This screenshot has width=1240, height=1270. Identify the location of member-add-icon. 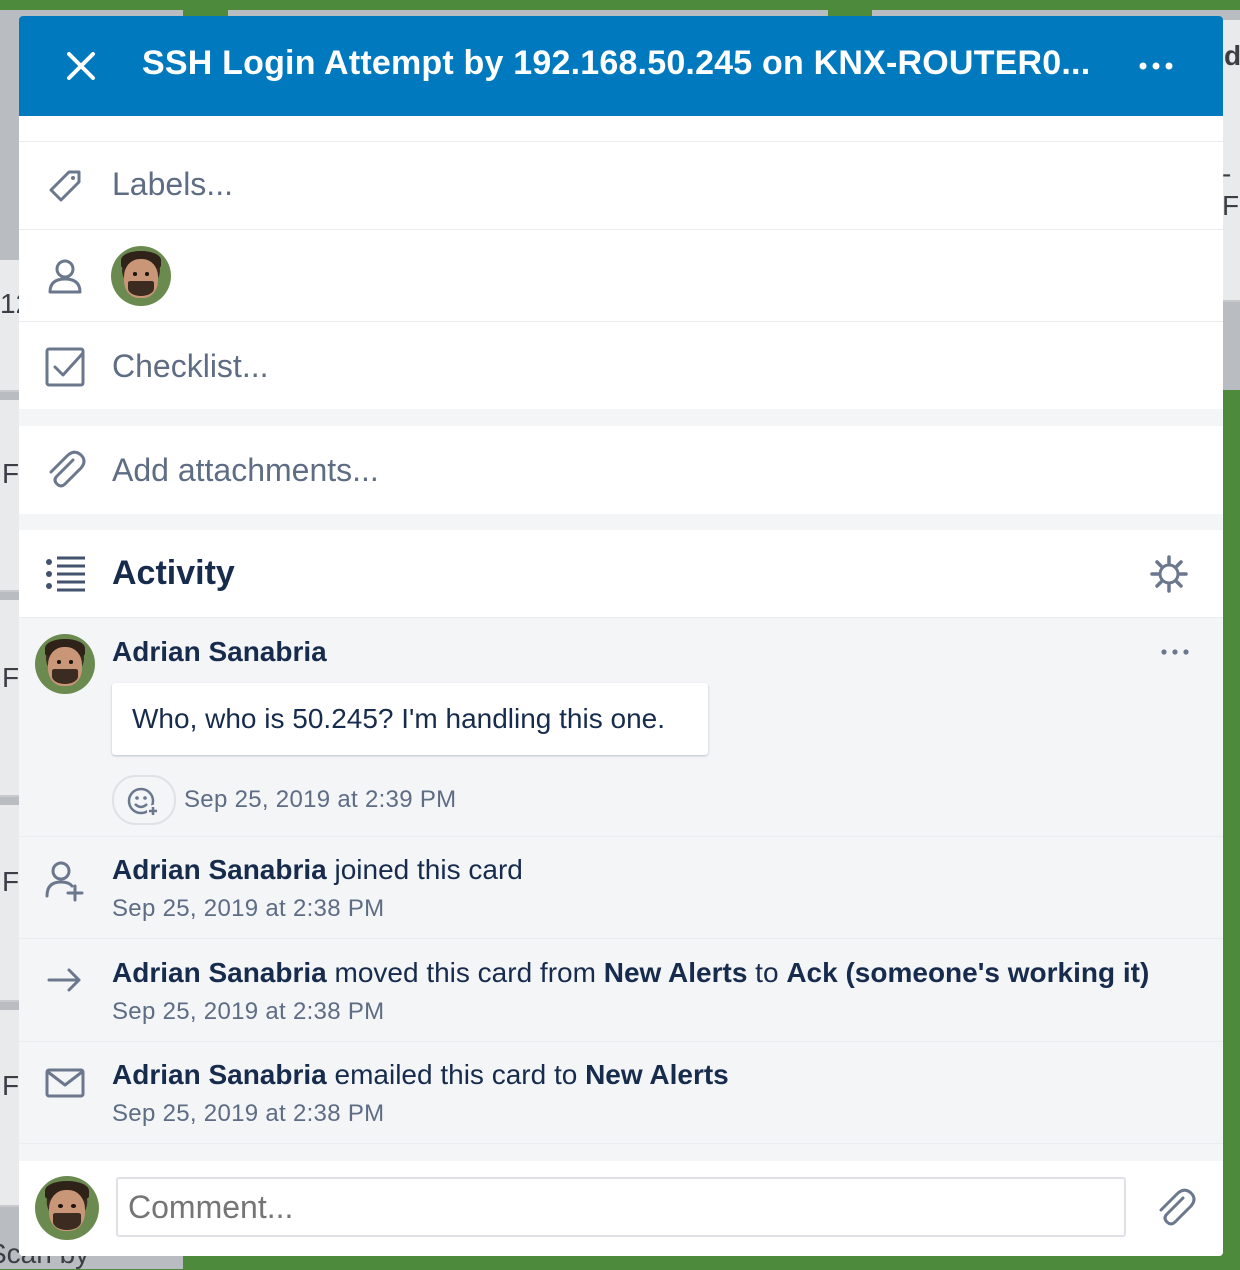
(64, 881).